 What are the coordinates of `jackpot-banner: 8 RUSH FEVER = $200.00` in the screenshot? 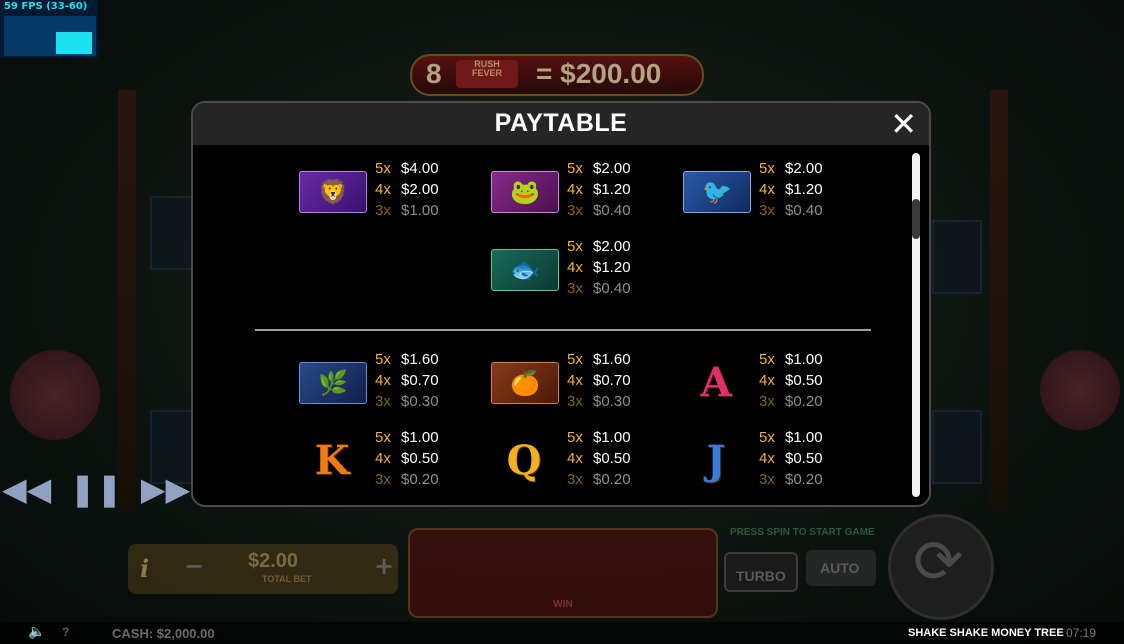 It's located at (557, 75).